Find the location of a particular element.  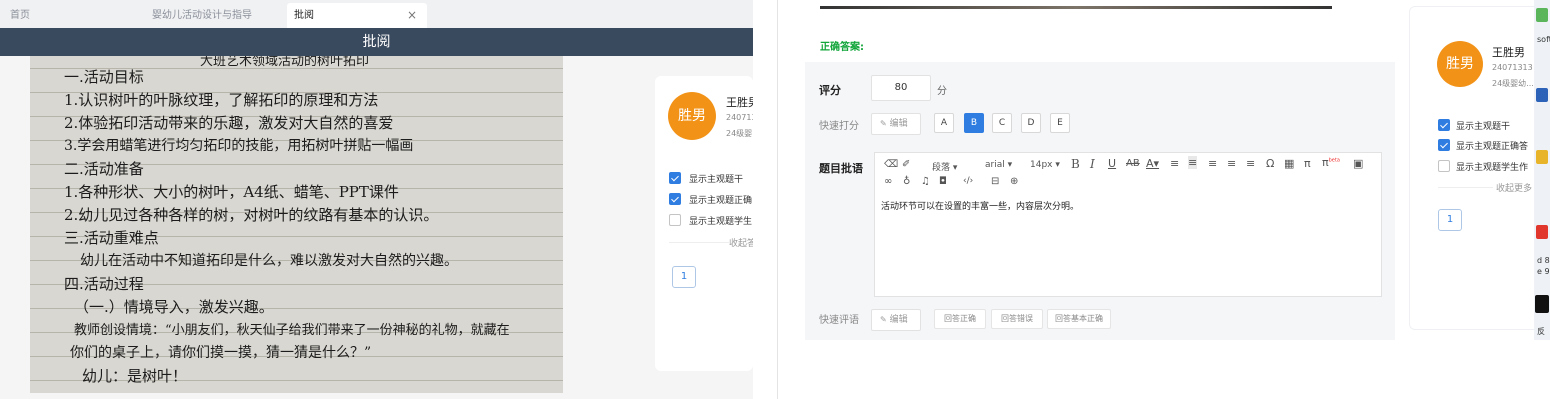

special-char-icon: Ω is located at coordinates (1270, 163).